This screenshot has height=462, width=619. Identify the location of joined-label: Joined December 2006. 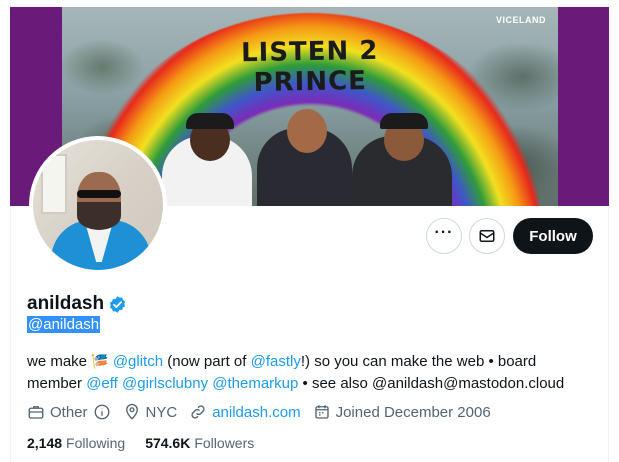
(413, 412).